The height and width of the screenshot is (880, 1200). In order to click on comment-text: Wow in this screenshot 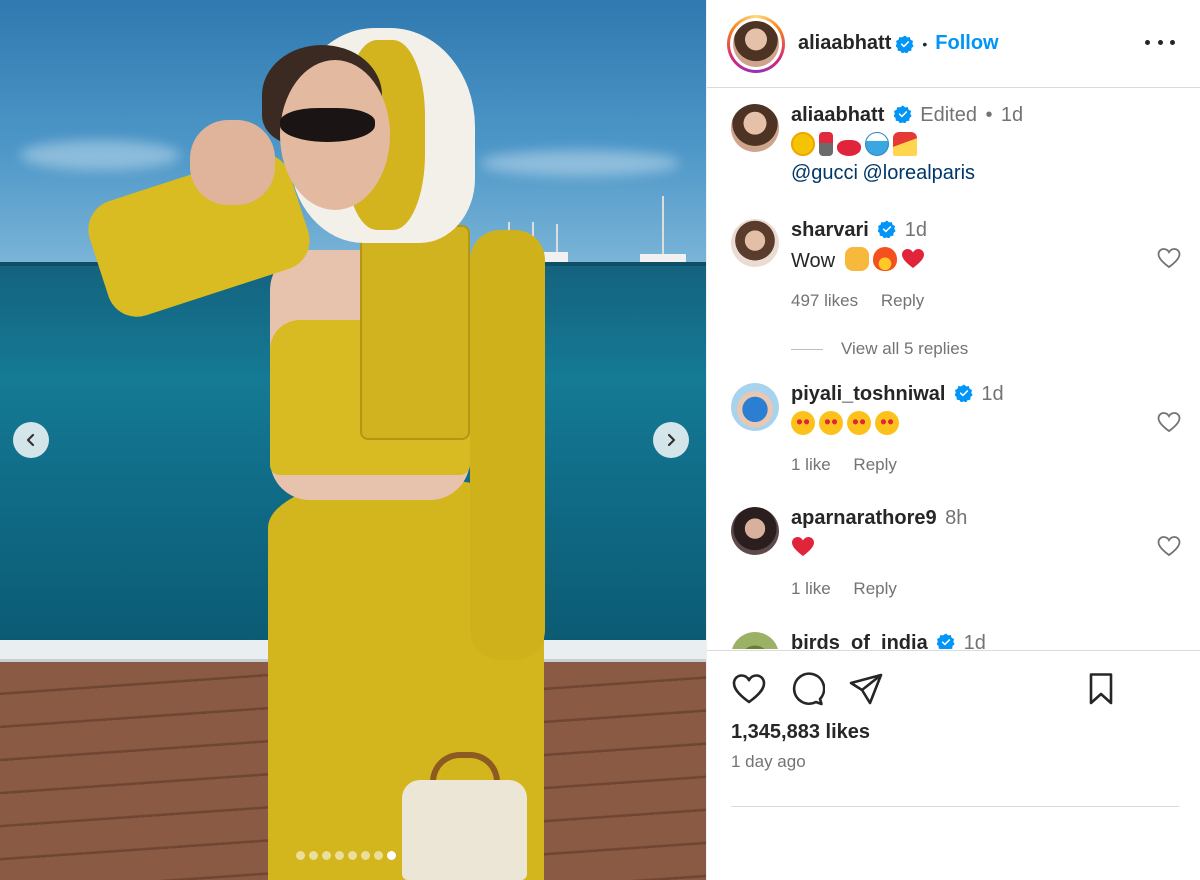, I will do `click(971, 260)`.